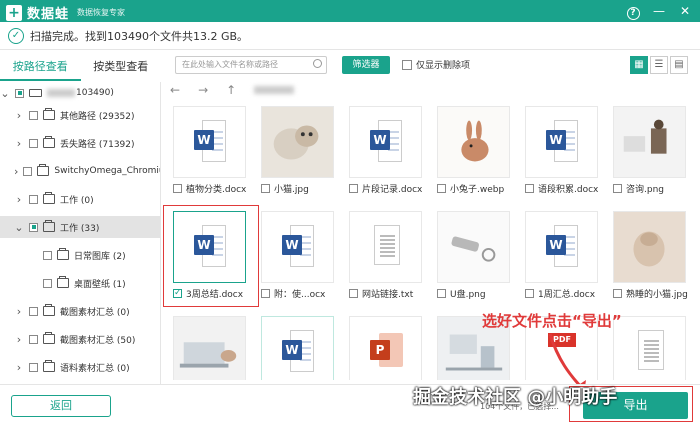  I want to click on tab-by-path: 按路径查看, so click(40, 68).